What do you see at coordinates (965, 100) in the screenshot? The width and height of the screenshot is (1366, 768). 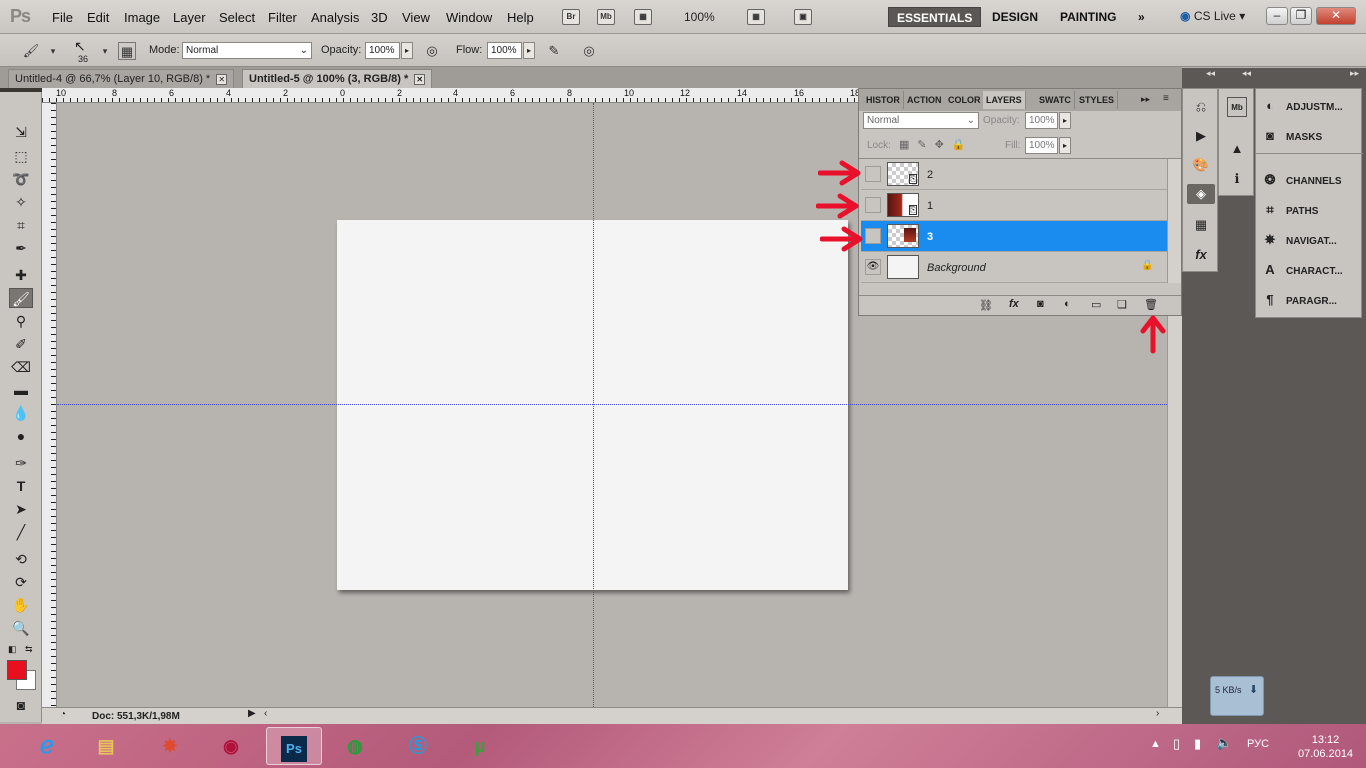 I see `tab-color: COLOR` at bounding box center [965, 100].